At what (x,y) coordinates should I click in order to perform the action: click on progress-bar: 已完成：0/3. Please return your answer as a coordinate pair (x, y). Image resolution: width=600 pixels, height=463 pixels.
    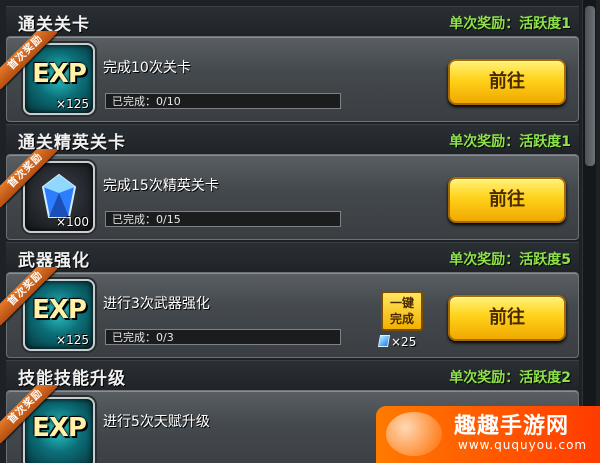
    Looking at the image, I should click on (223, 337).